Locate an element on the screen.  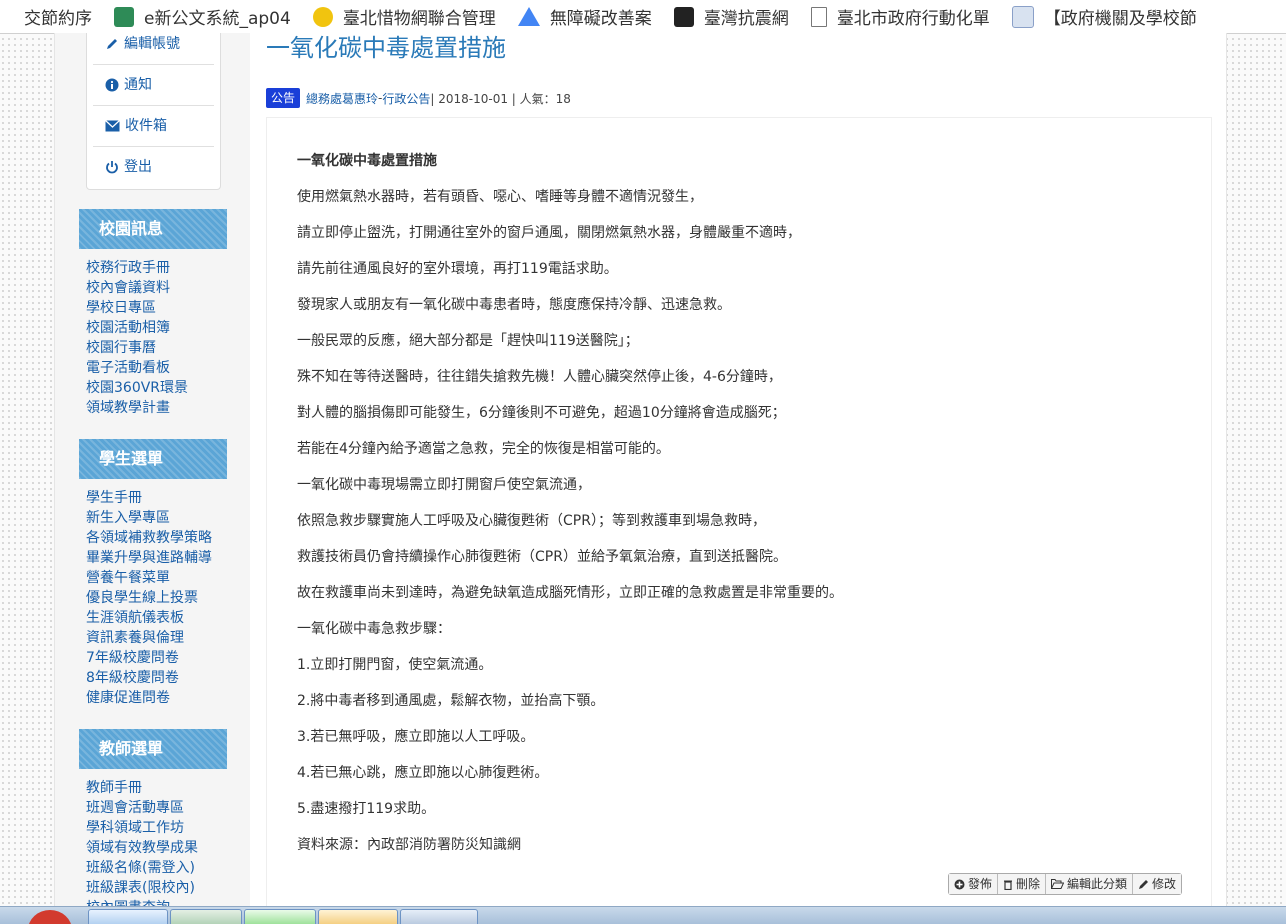
paragraph: 請先前往通風良好的室外環境，再打119電話求助。 is located at coordinates (457, 269).